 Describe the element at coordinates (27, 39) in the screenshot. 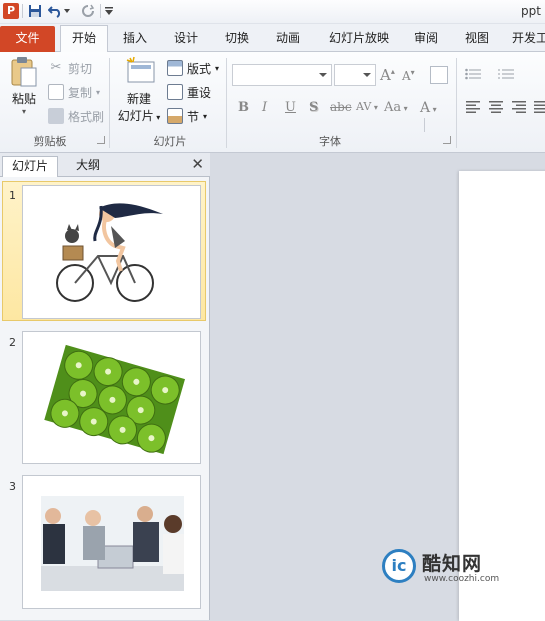

I see `tab-file: 文件` at that location.